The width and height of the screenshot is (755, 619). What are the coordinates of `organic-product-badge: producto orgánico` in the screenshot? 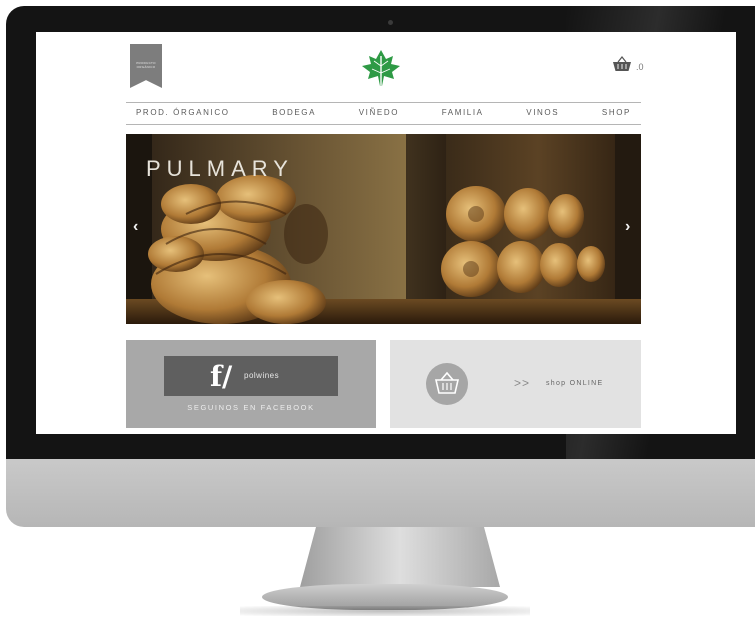 It's located at (146, 66).